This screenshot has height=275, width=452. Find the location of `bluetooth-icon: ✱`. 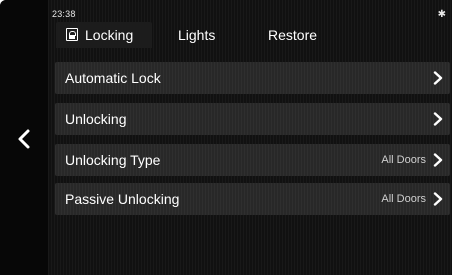

bluetooth-icon: ✱ is located at coordinates (441, 14).